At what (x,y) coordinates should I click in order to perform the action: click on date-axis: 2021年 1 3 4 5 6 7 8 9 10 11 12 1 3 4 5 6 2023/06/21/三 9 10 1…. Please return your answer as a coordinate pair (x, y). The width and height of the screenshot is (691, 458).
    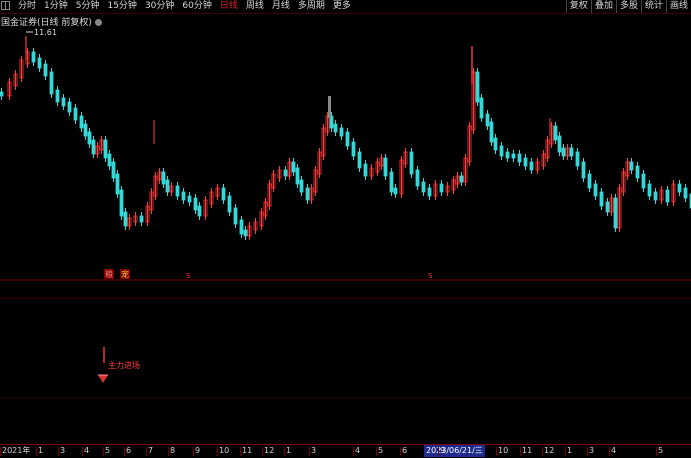
    Looking at the image, I should click on (345, 451).